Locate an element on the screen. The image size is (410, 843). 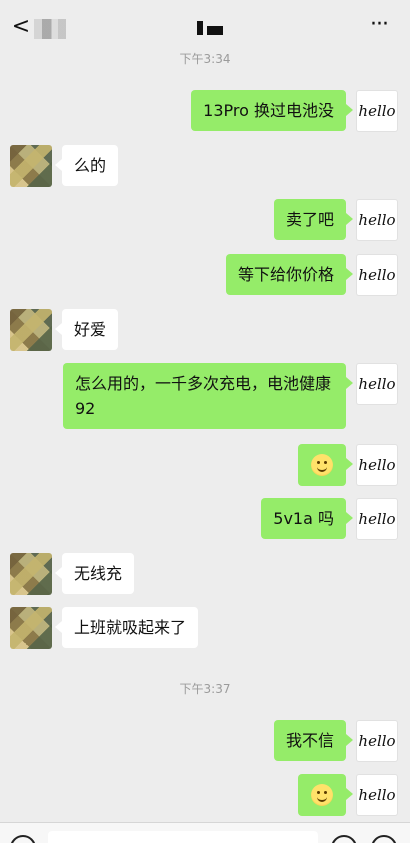
emoji-icon is located at coordinates (344, 839).